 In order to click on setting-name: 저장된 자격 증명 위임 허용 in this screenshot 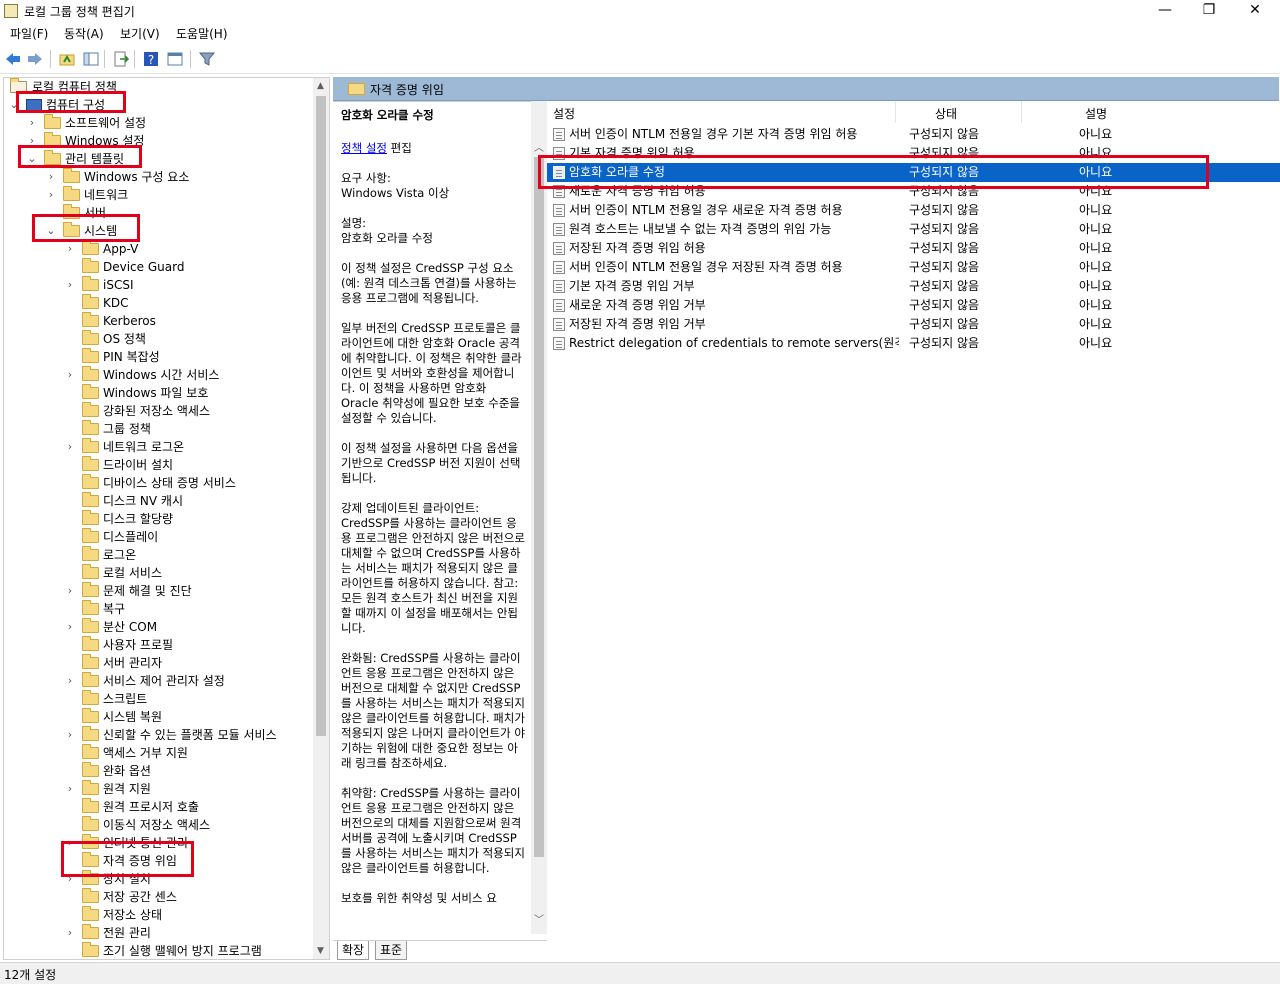, I will do `click(637, 248)`.